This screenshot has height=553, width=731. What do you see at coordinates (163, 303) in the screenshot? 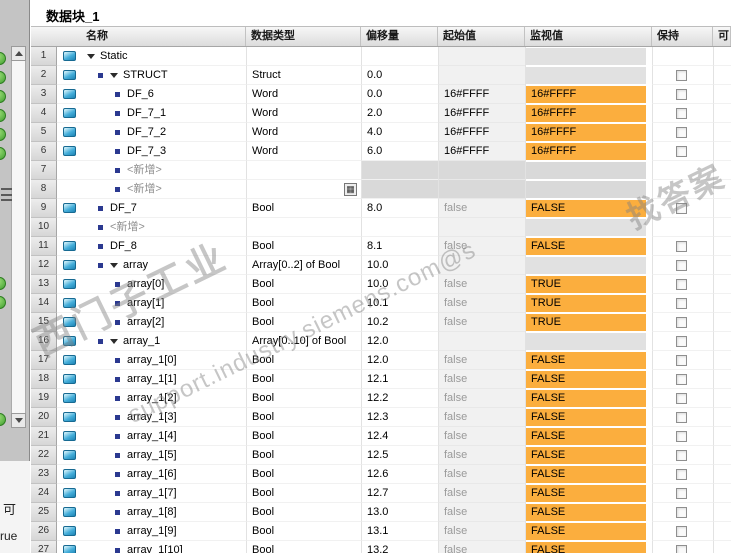
I see `name-cell: array[1]` at bounding box center [163, 303].